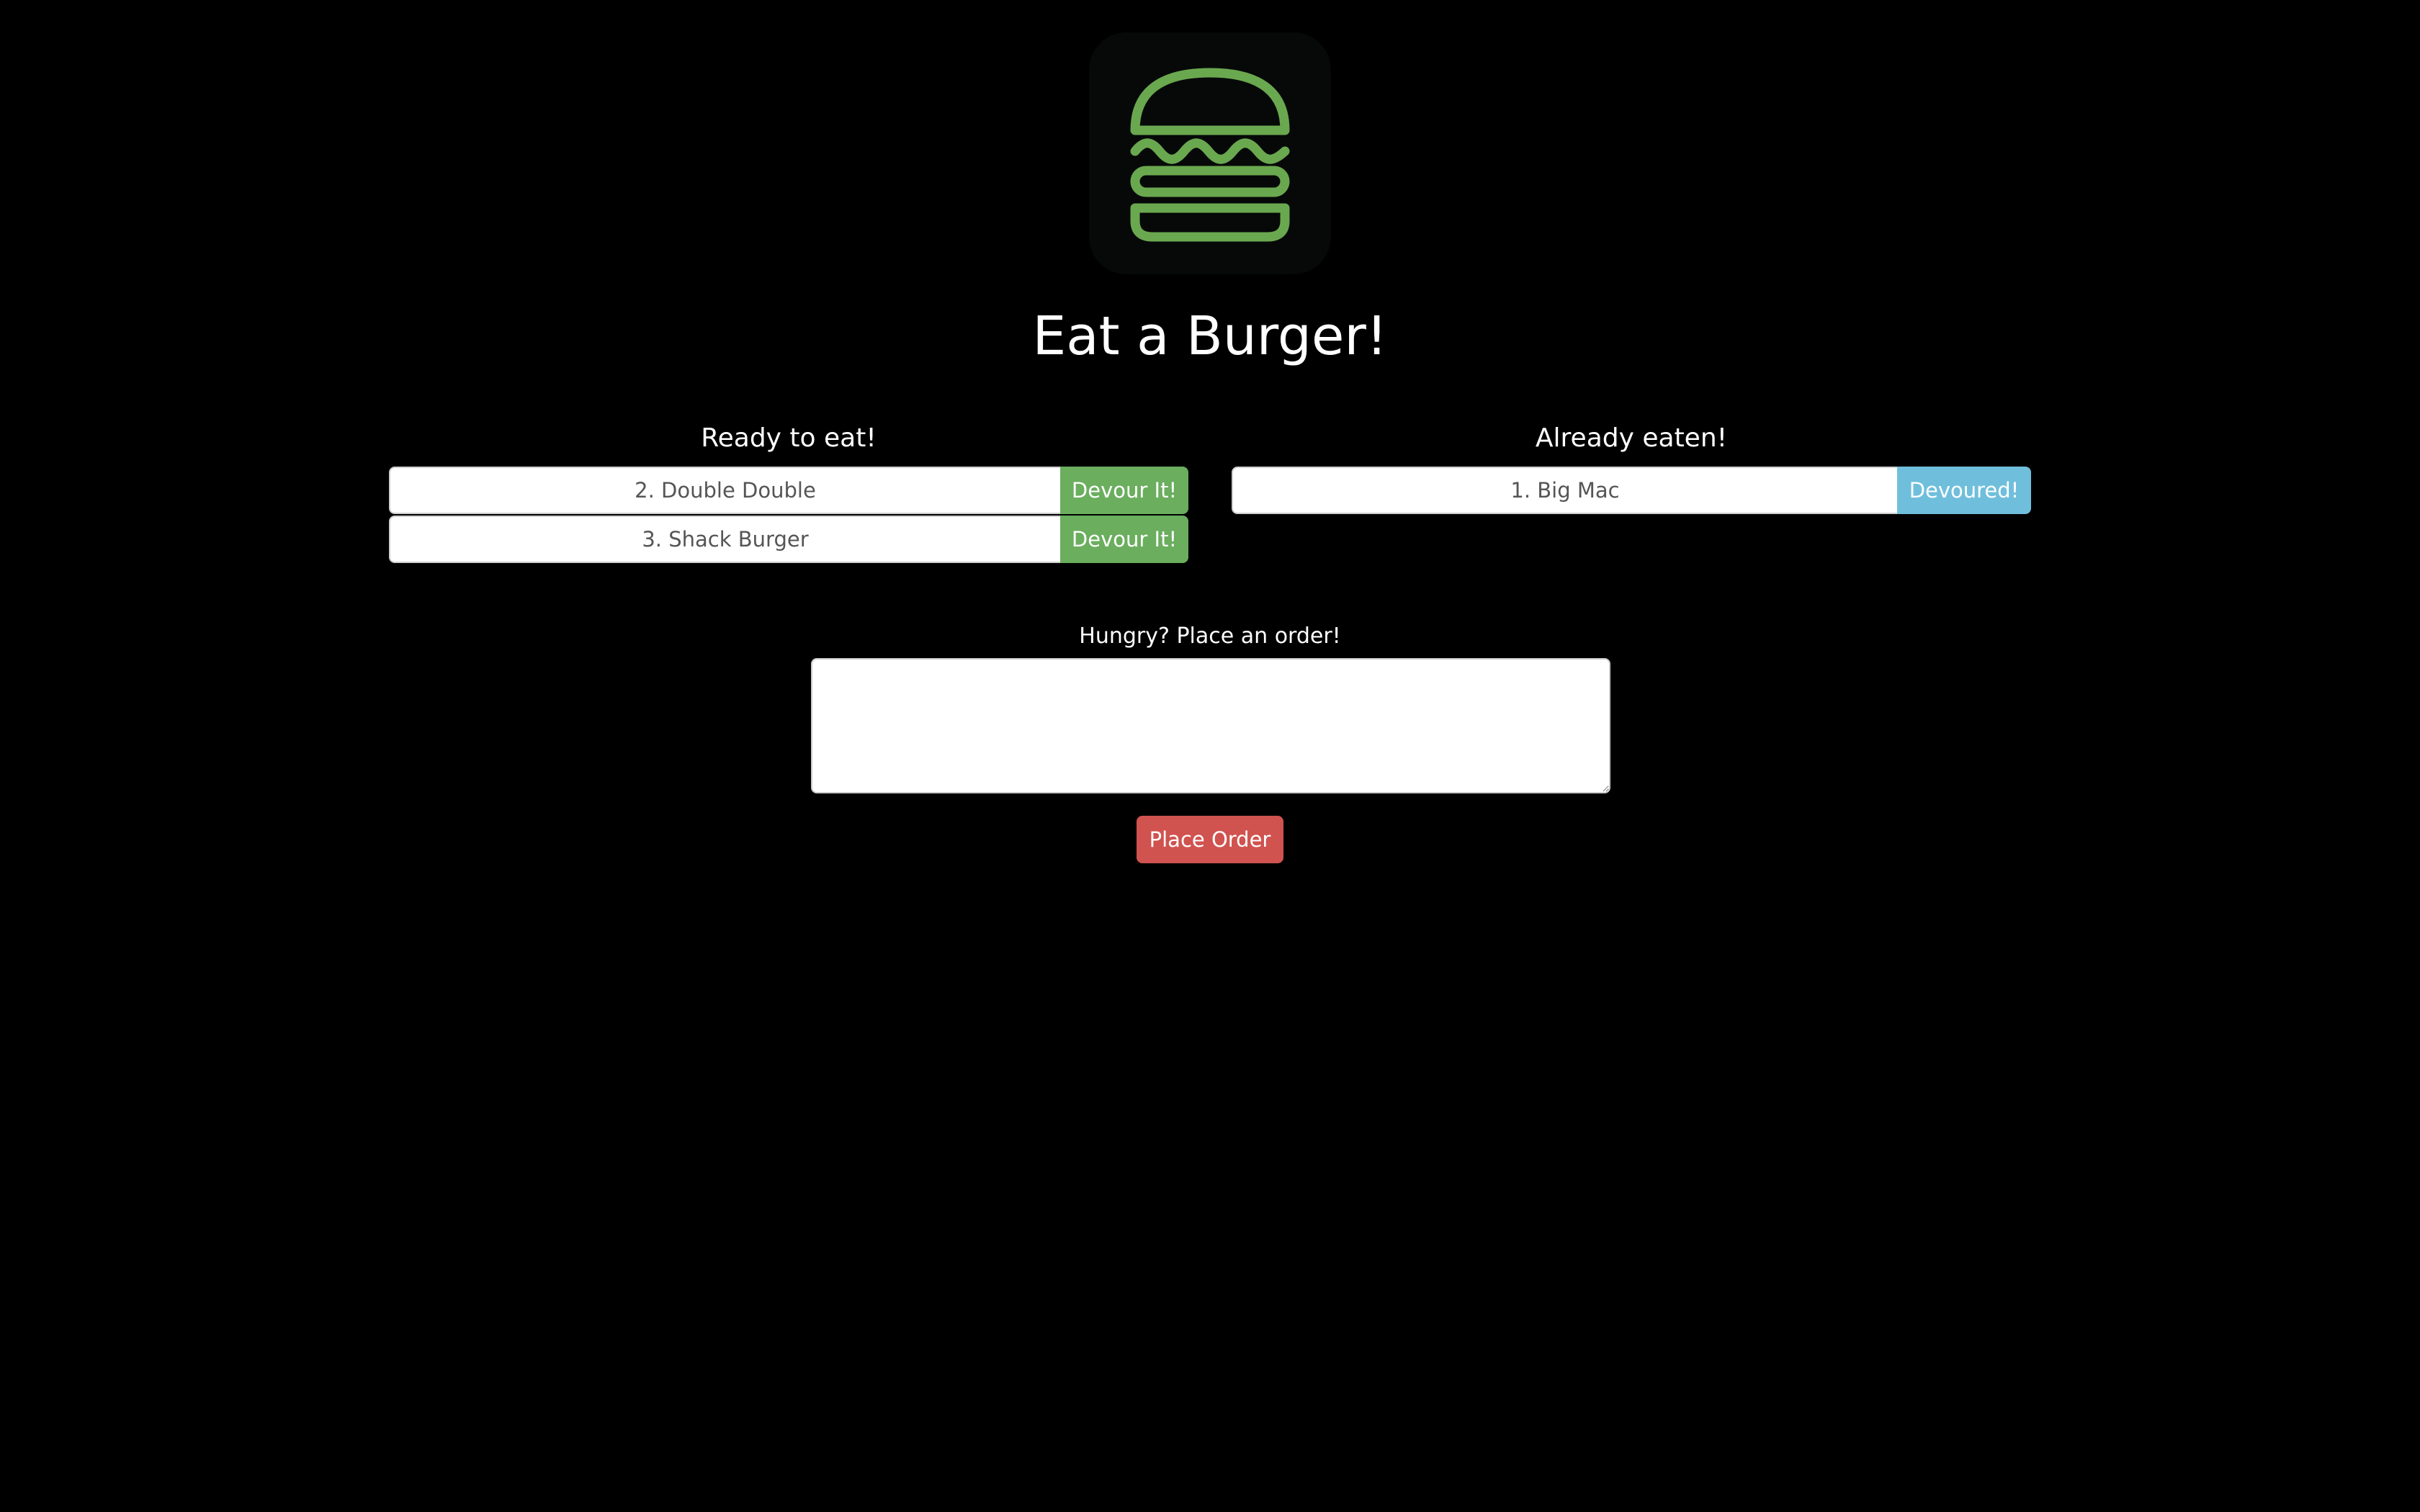  I want to click on order-label: Hungry? Place an order!, so click(1210, 636).